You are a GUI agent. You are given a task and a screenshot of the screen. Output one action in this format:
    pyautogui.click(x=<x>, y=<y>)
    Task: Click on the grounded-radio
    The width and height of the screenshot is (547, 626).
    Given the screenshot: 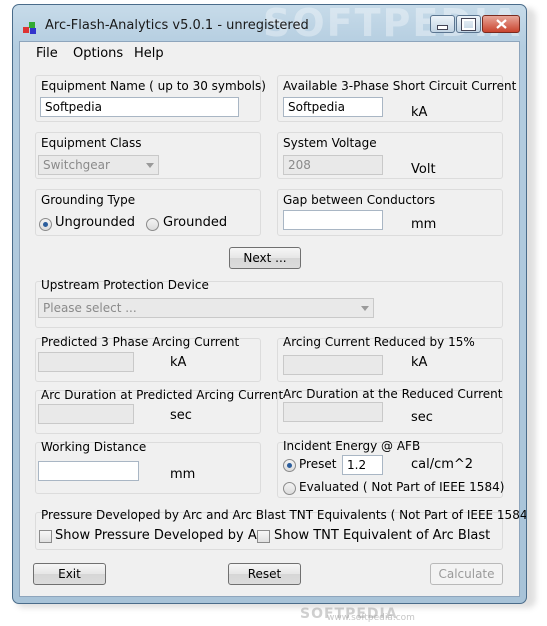 What is the action you would take?
    pyautogui.click(x=152, y=224)
    